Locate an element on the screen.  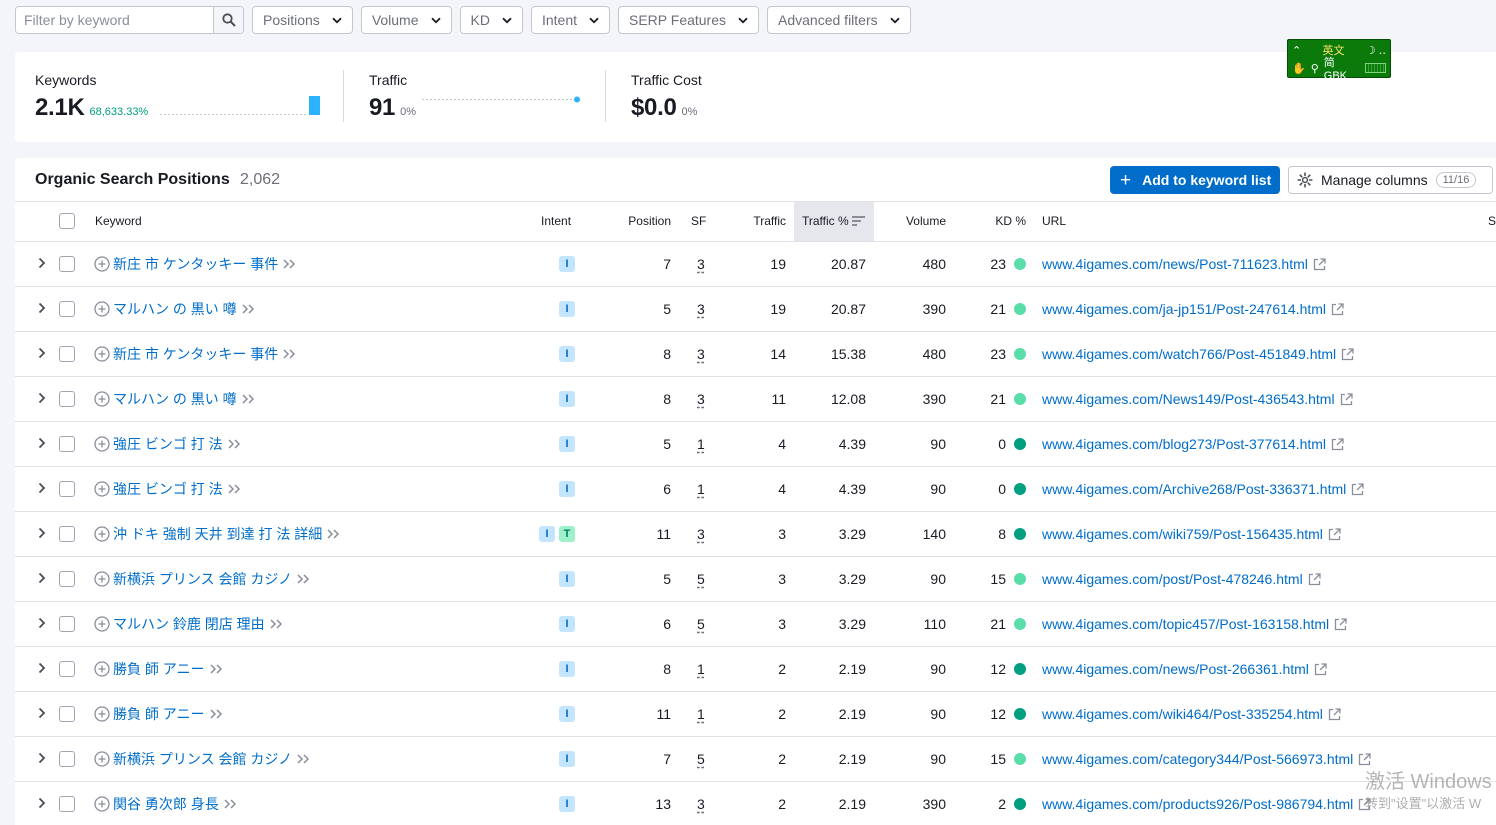
intent-badge: T is located at coordinates (567, 534).